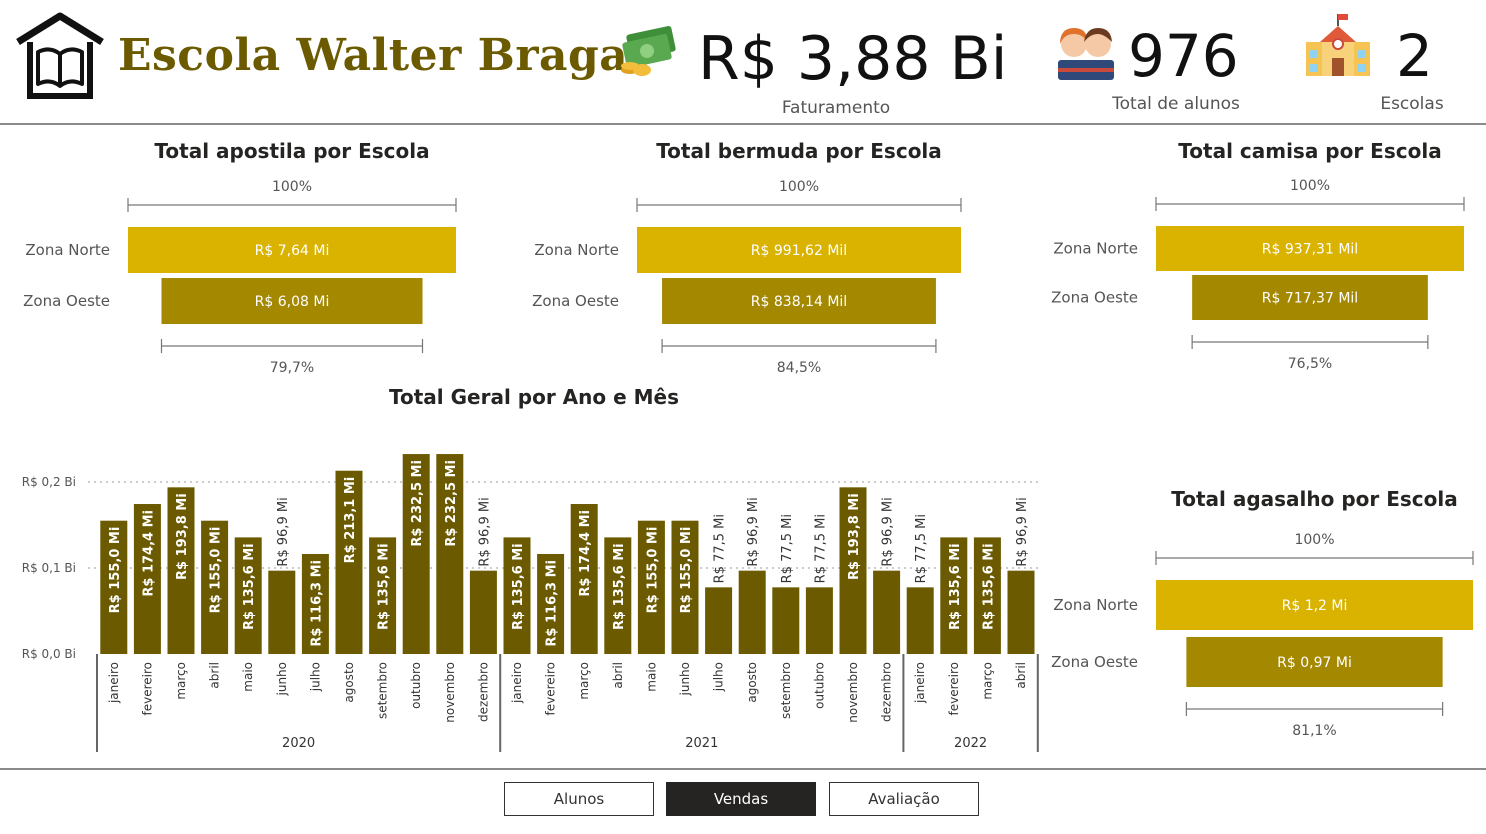 The height and width of the screenshot is (834, 1486). What do you see at coordinates (819, 685) in the screenshot?
I see `x-tick-label: outubro` at bounding box center [819, 685].